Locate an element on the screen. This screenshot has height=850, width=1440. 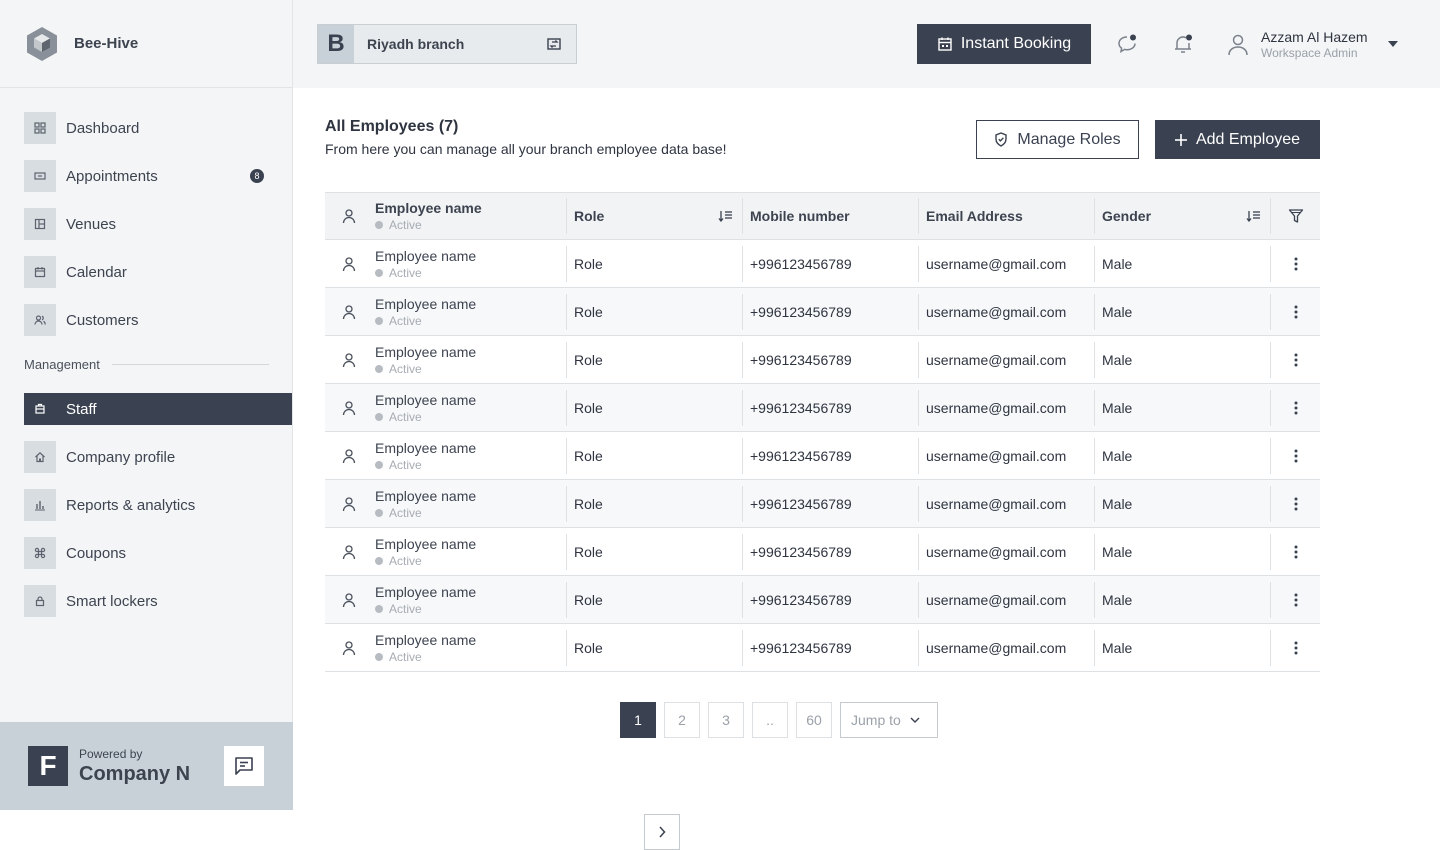
user-menu: Azzam Al Hazem Workspace Admin is located at coordinates (1312, 44).